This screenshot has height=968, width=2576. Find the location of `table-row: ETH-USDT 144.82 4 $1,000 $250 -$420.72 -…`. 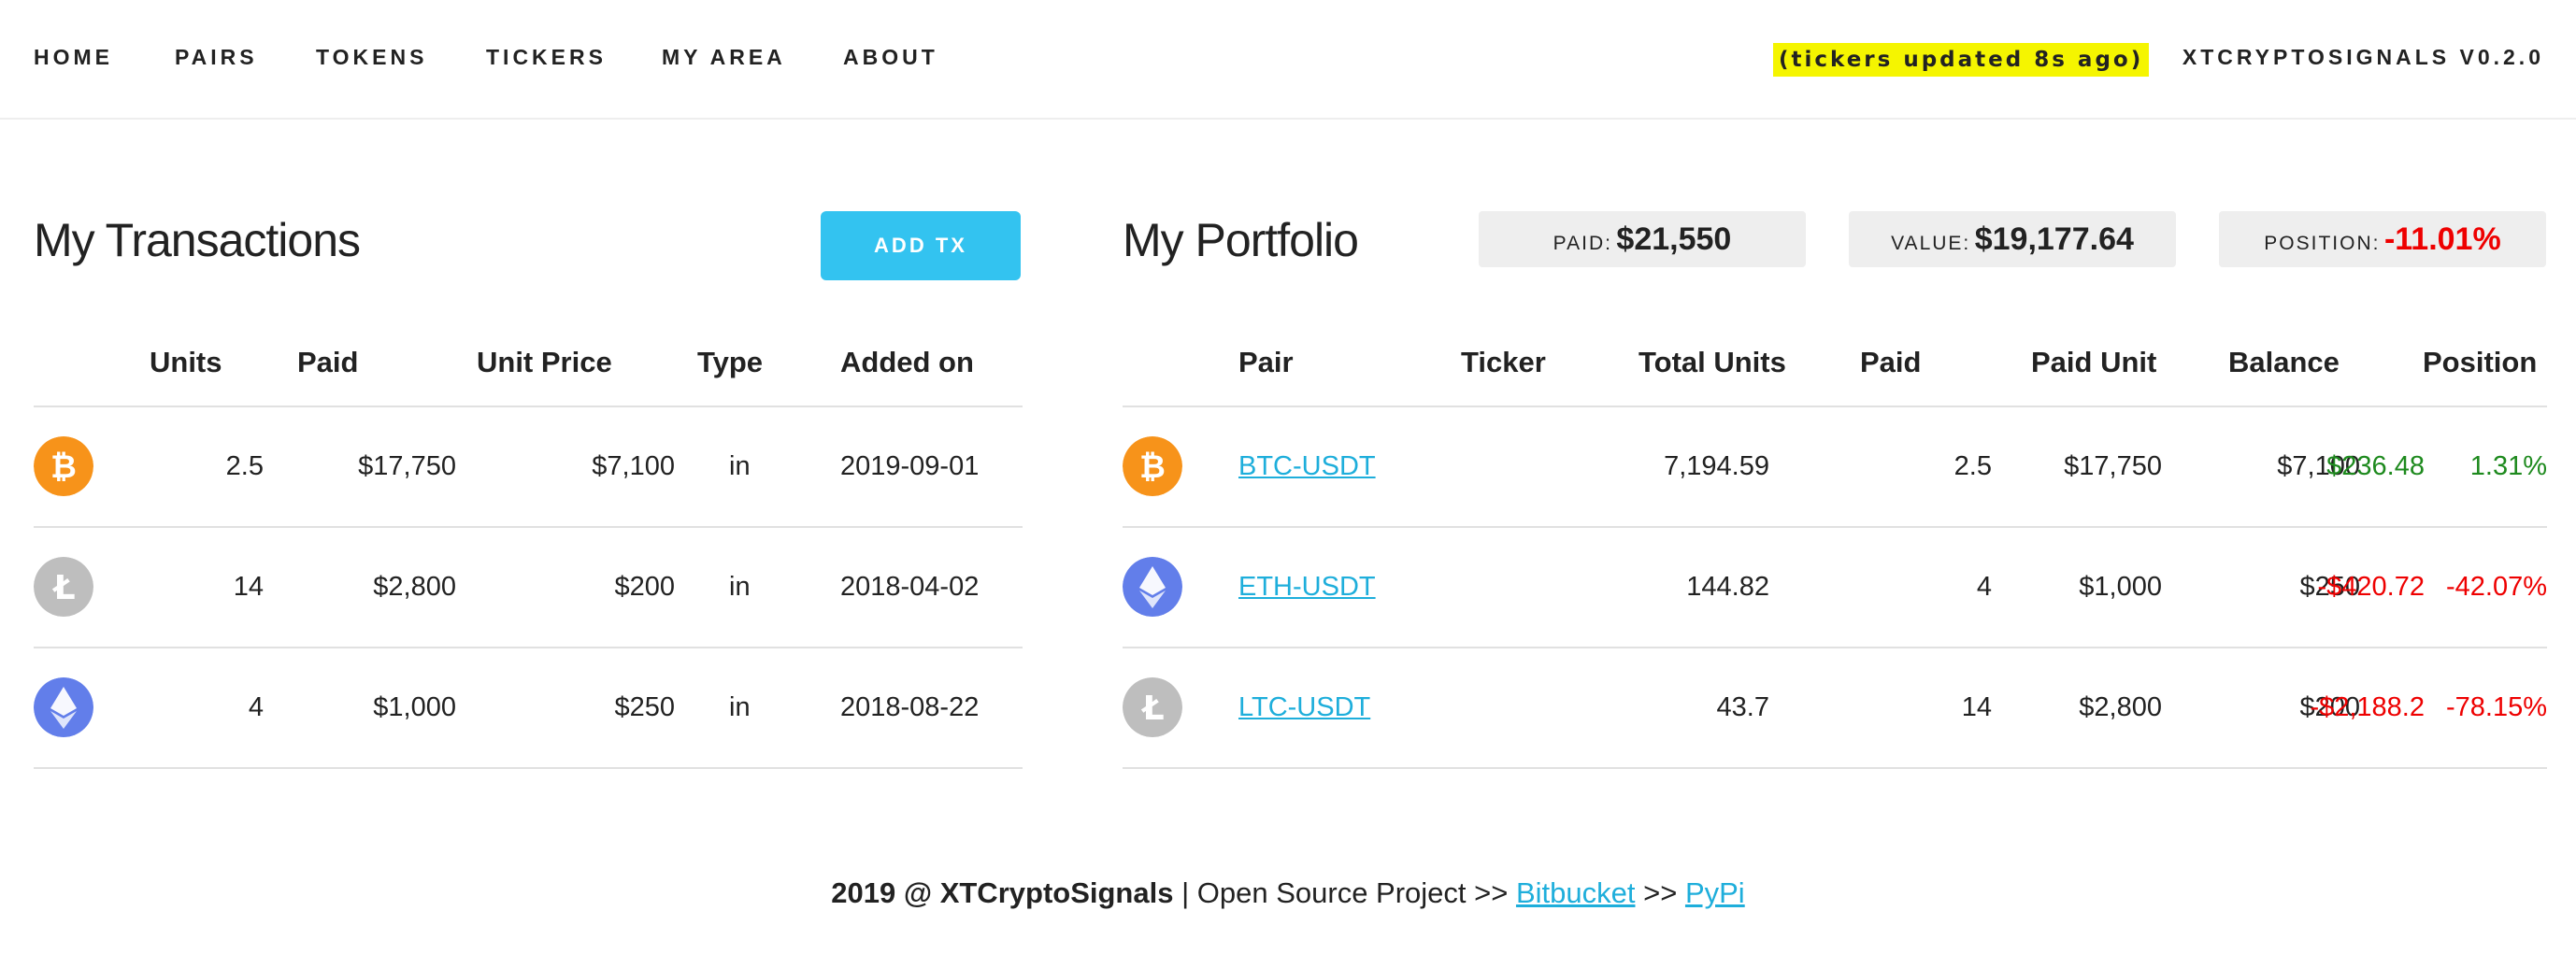

table-row: ETH-USDT 144.82 4 $1,000 $250 -$420.72 -… is located at coordinates (1835, 588).